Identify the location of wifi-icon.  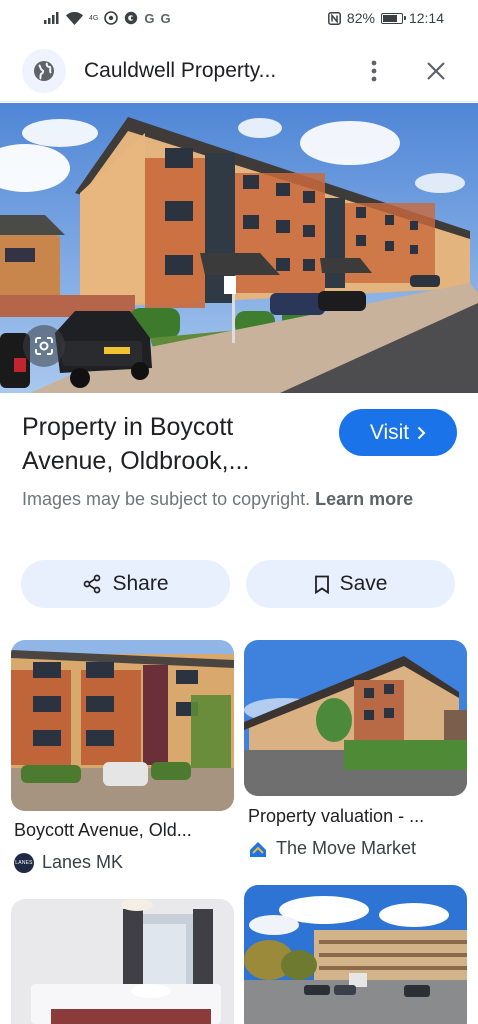
(74, 18).